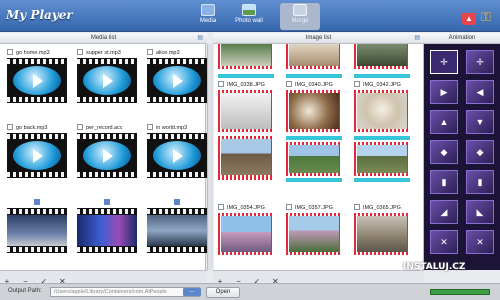  What do you see at coordinates (314, 85) in the screenshot?
I see `image-item-label: IMG_0340.JPG` at bounding box center [314, 85].